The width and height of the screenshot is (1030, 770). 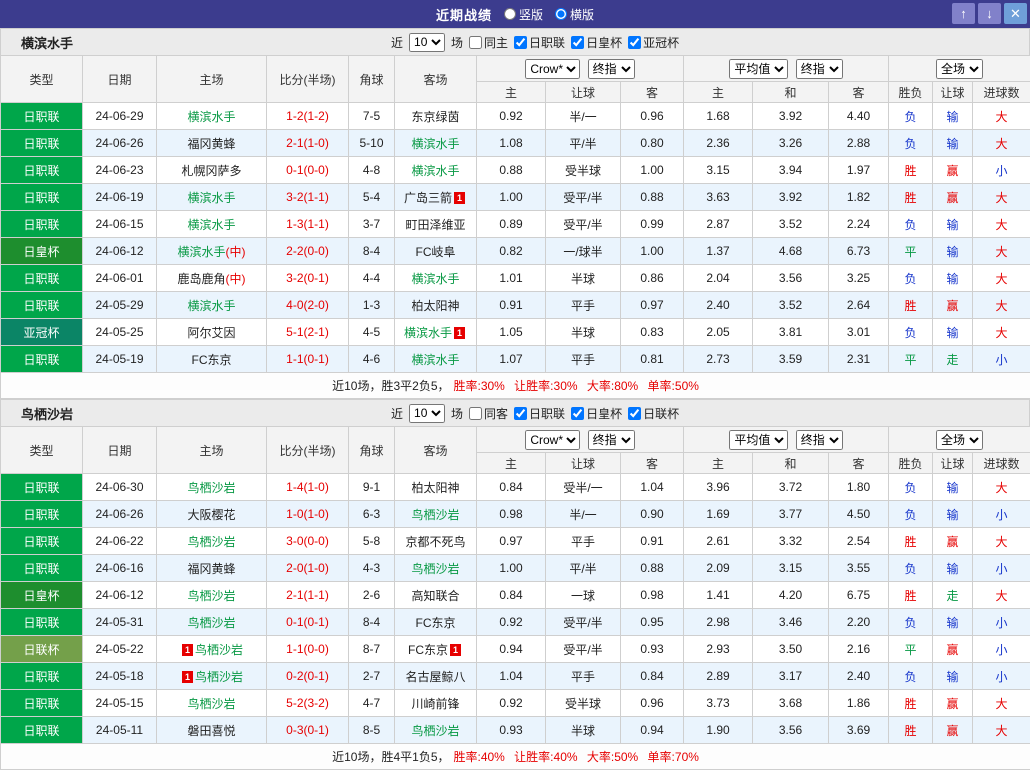 I want to click on league-checkbox-acl: 亚冠杯, so click(x=653, y=42).